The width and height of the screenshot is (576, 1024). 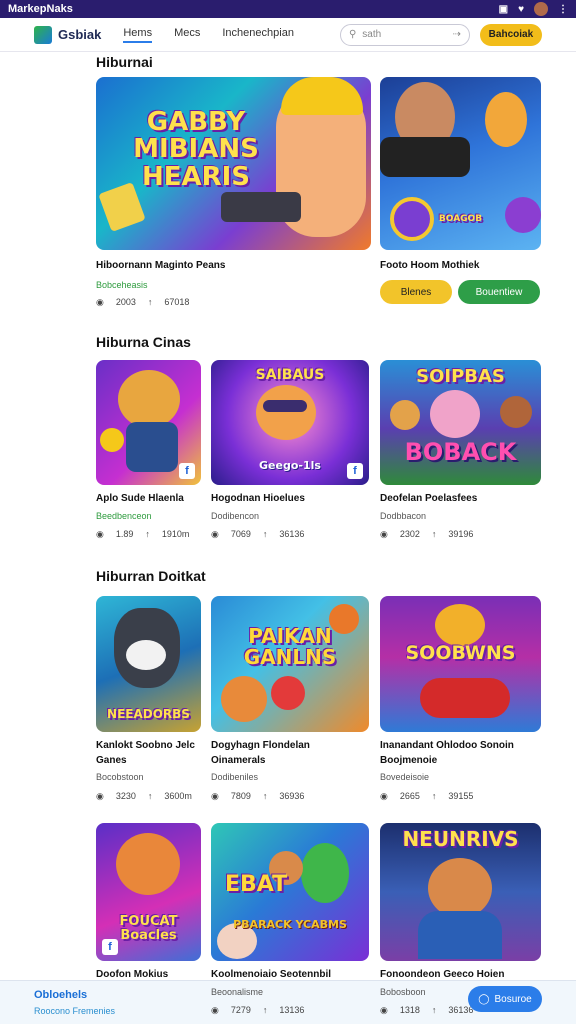 What do you see at coordinates (258, 796) in the screenshot?
I see `game-card-meta: ◉ 7809 ↑ 36936` at bounding box center [258, 796].